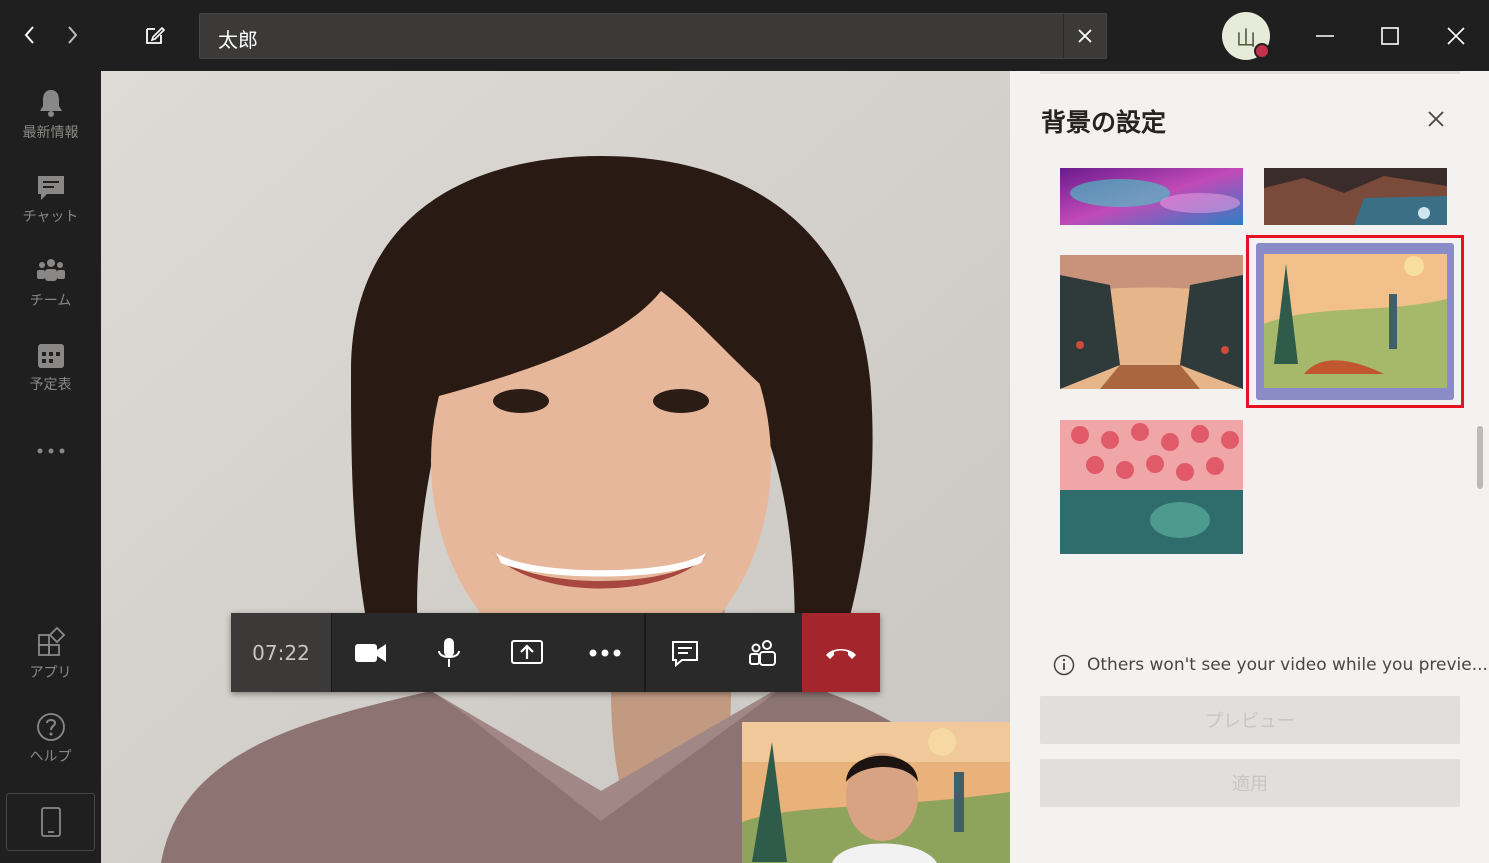 This screenshot has height=863, width=1489. I want to click on background-option-fantasy-selected, so click(1355, 321).